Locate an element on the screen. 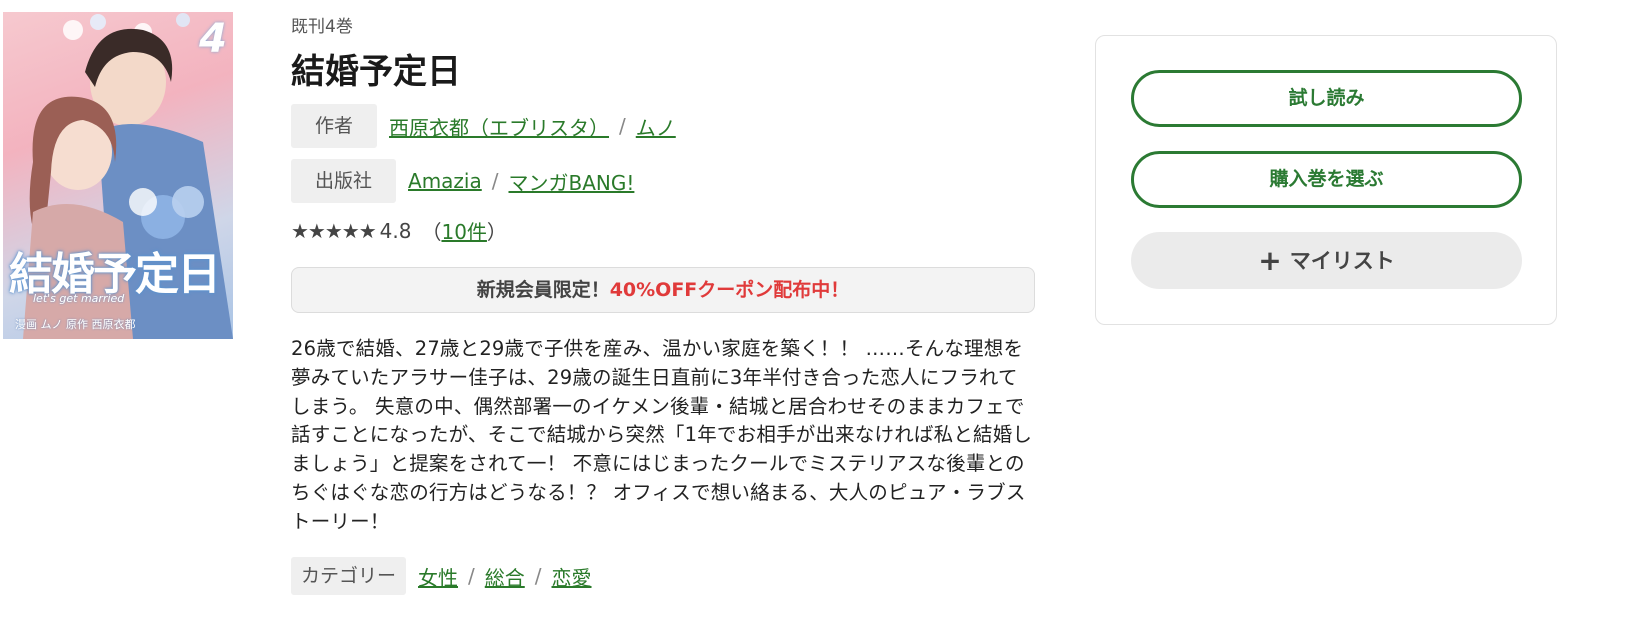  publisher-link-mangabang: マンガBANG! is located at coordinates (572, 181).